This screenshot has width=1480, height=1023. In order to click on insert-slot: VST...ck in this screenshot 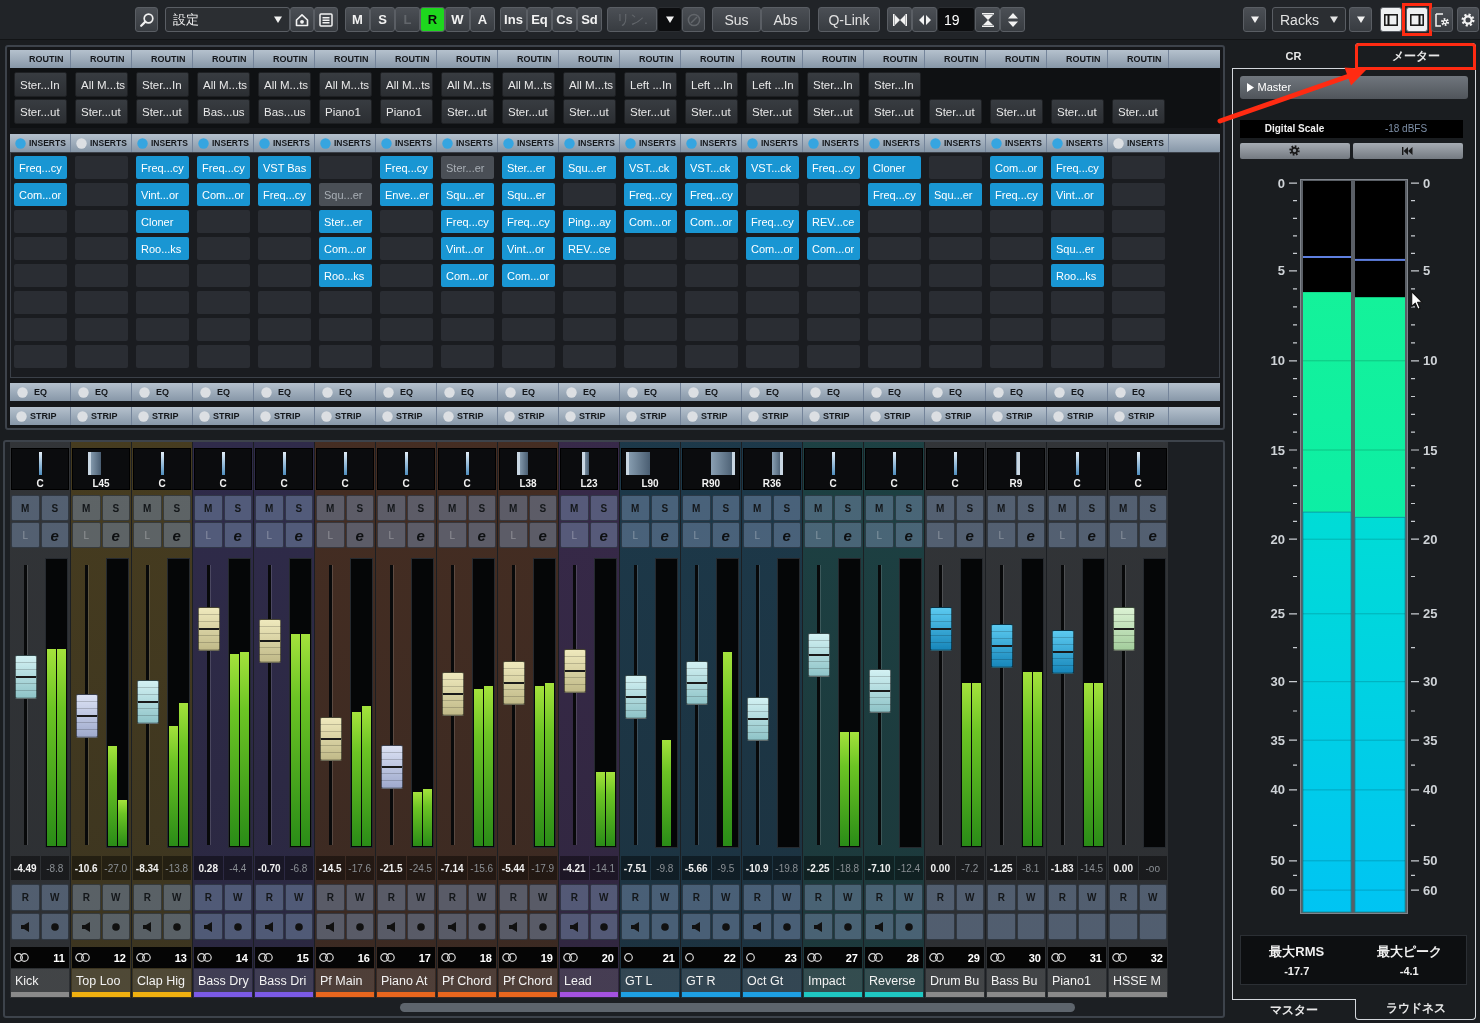, I will do `click(772, 167)`.